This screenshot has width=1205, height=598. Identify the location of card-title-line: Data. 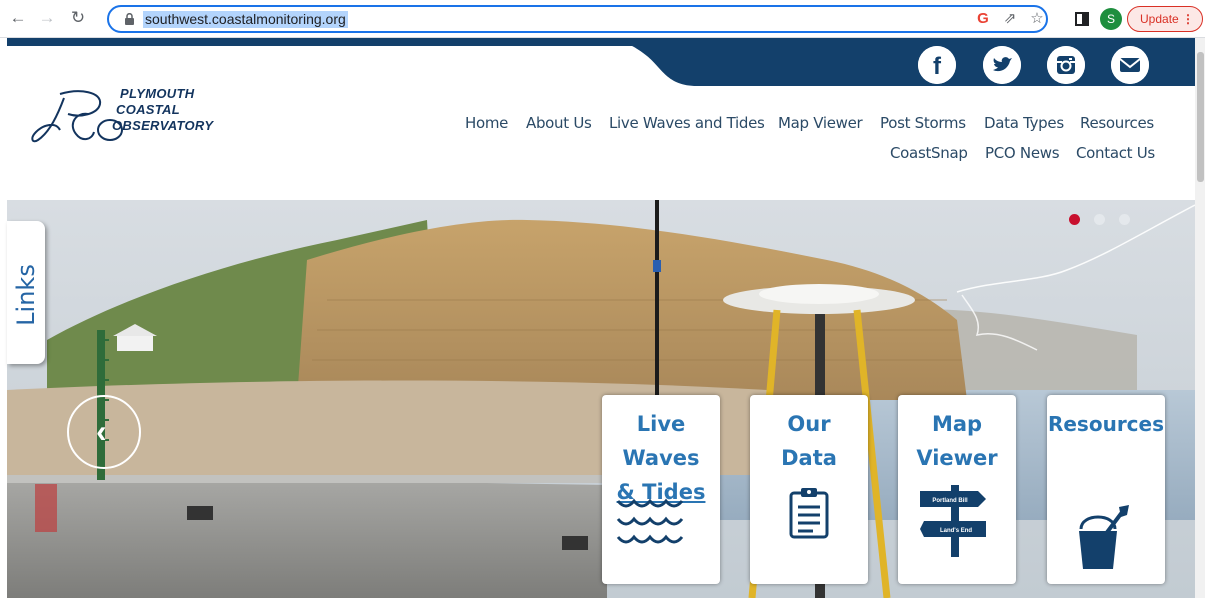
(809, 458).